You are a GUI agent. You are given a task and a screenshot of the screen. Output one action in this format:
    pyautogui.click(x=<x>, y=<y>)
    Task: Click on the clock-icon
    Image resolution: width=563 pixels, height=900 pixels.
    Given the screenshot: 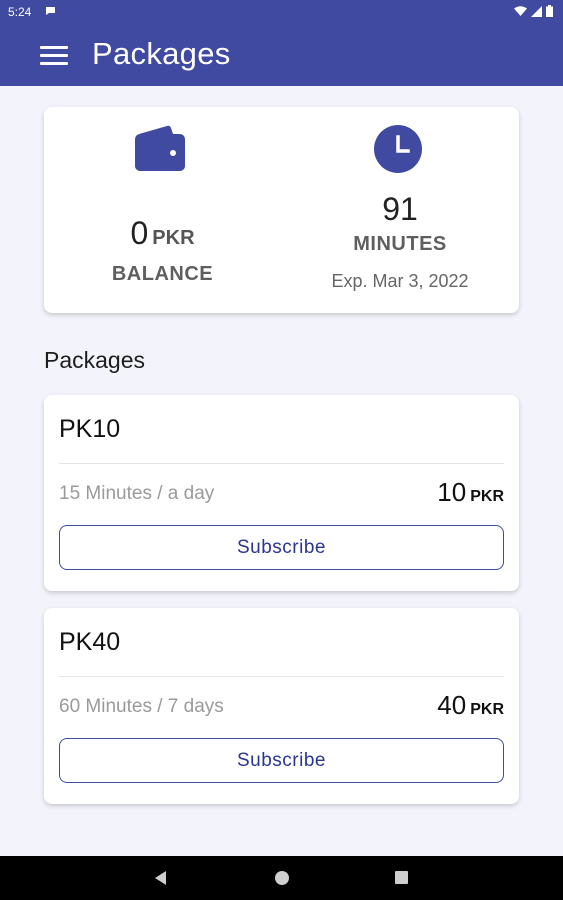 What is the action you would take?
    pyautogui.click(x=398, y=149)
    